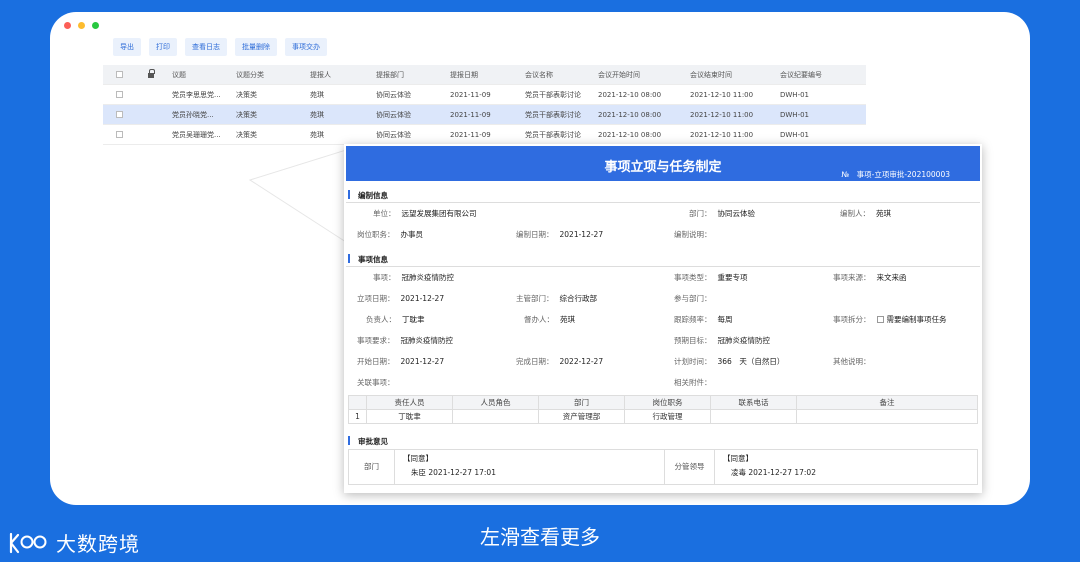  What do you see at coordinates (852, 361) in the screenshot?
I see `other-note-field: 其他说明：` at bounding box center [852, 361].